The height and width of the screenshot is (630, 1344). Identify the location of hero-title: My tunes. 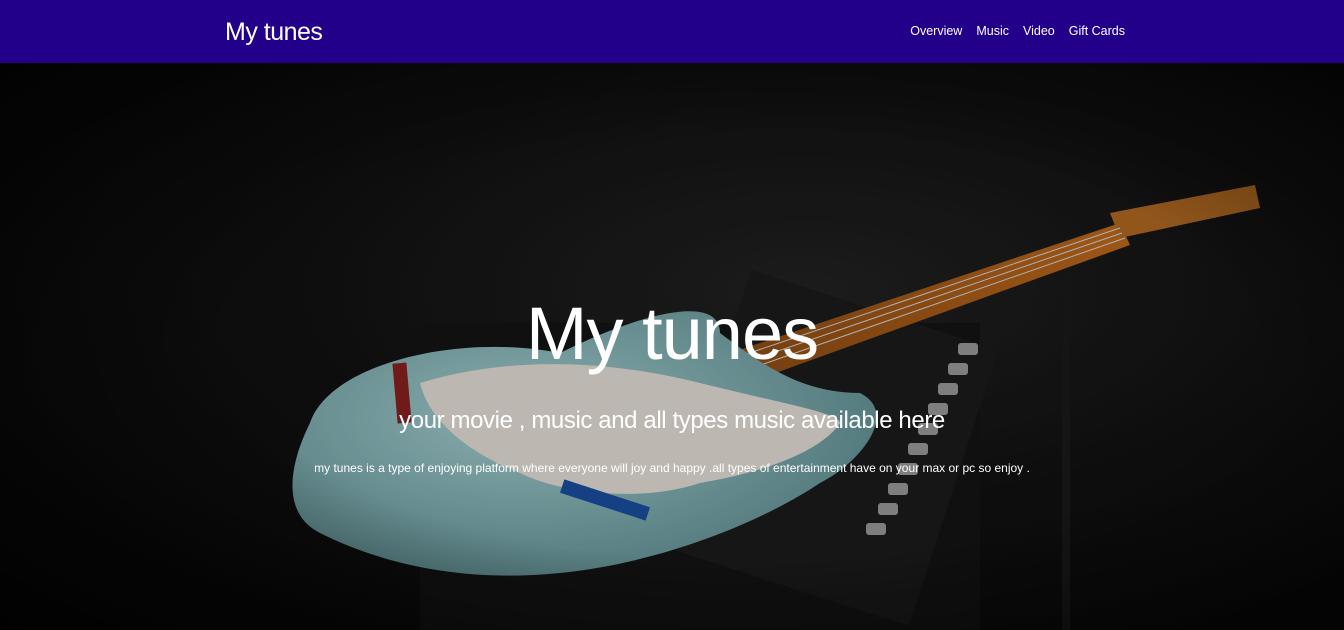
(672, 333).